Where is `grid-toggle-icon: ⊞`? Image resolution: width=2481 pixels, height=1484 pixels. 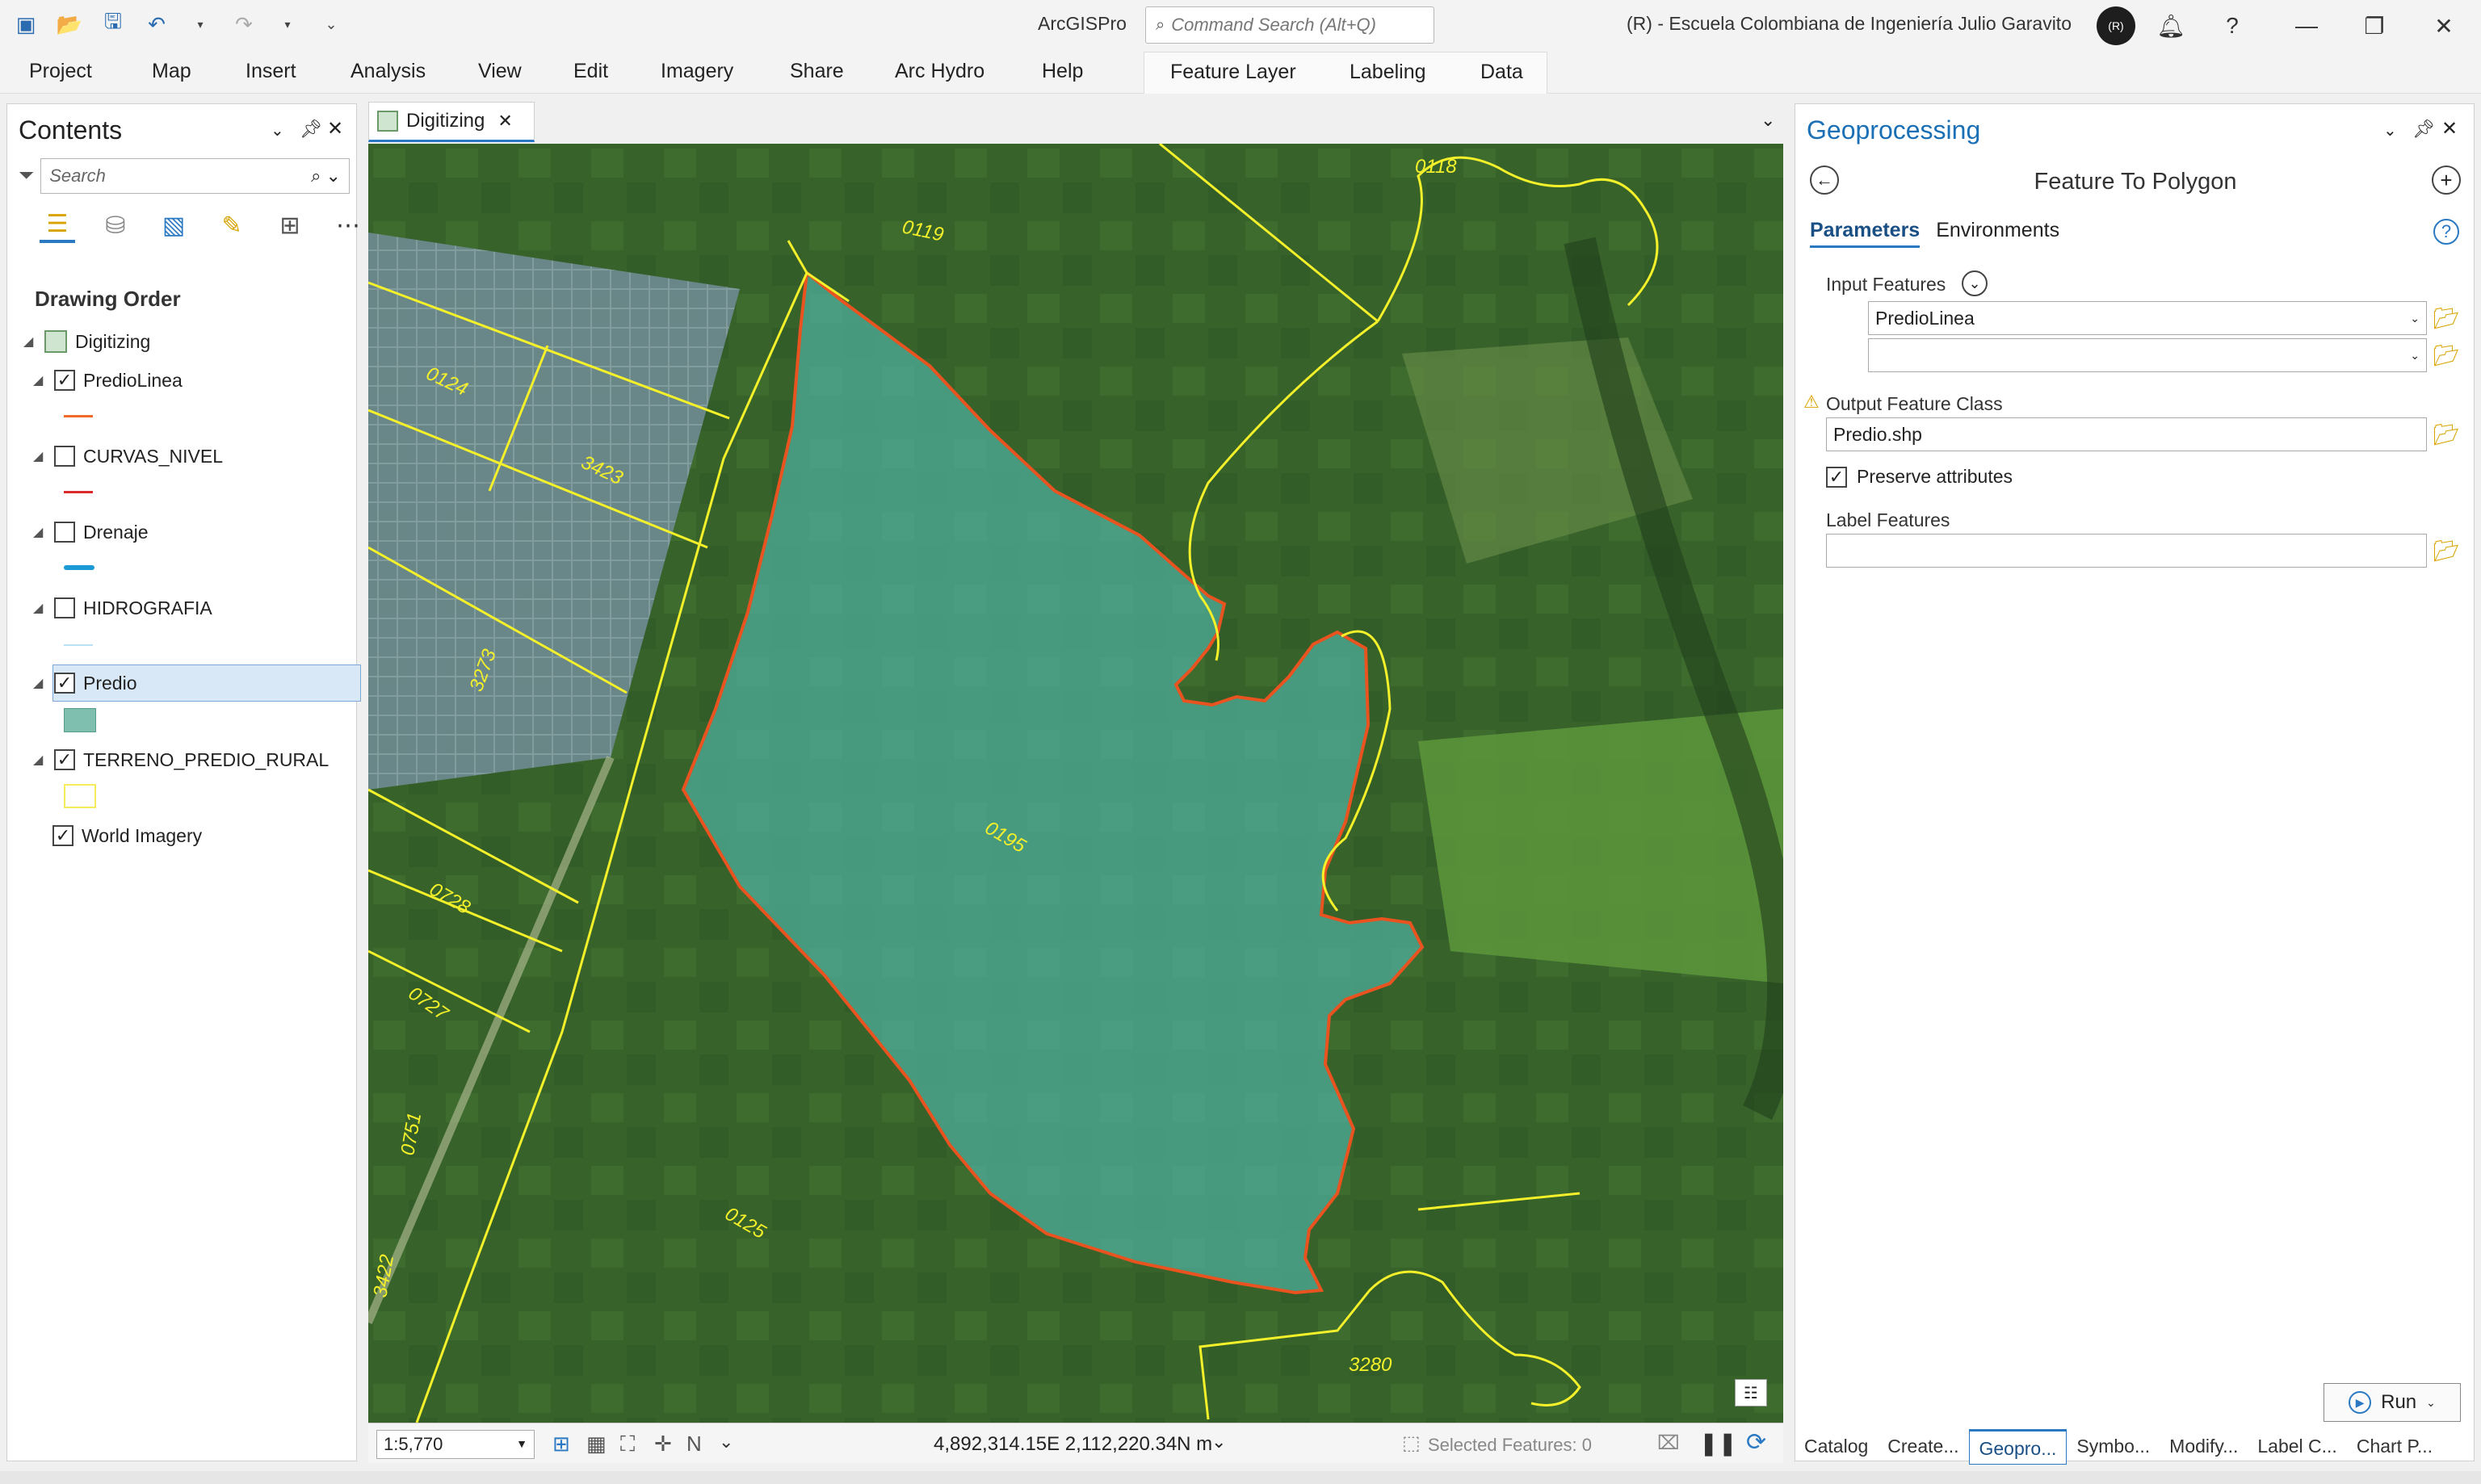 grid-toggle-icon: ⊞ is located at coordinates (561, 1444).